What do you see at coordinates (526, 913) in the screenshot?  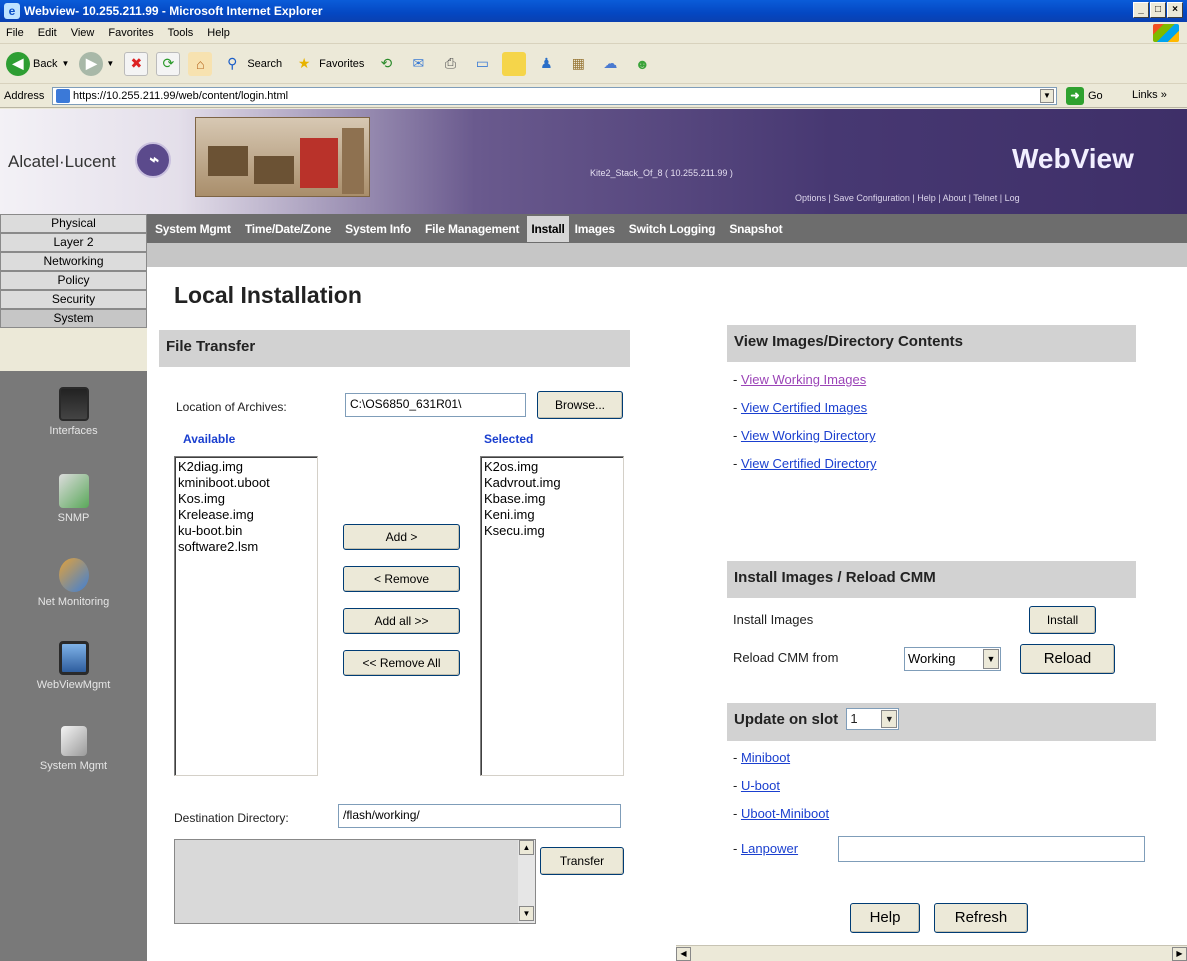 I see `scroll-down-icon: ▼` at bounding box center [526, 913].